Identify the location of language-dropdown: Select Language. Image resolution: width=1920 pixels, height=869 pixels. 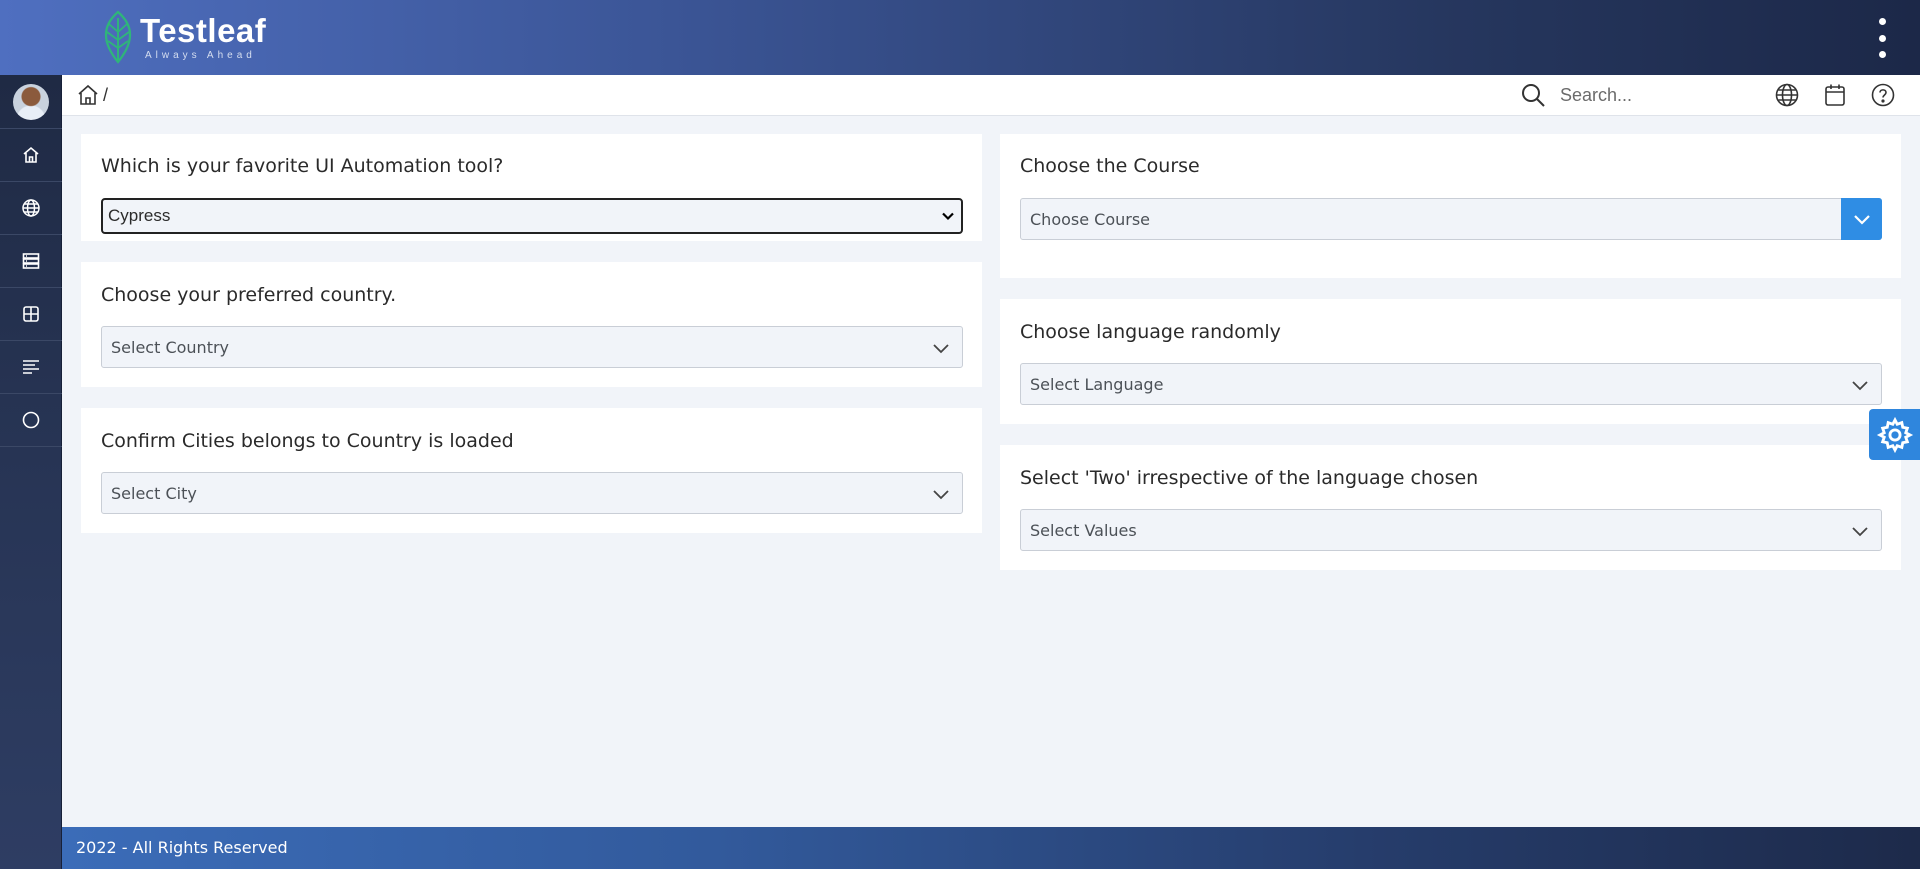
(1451, 384).